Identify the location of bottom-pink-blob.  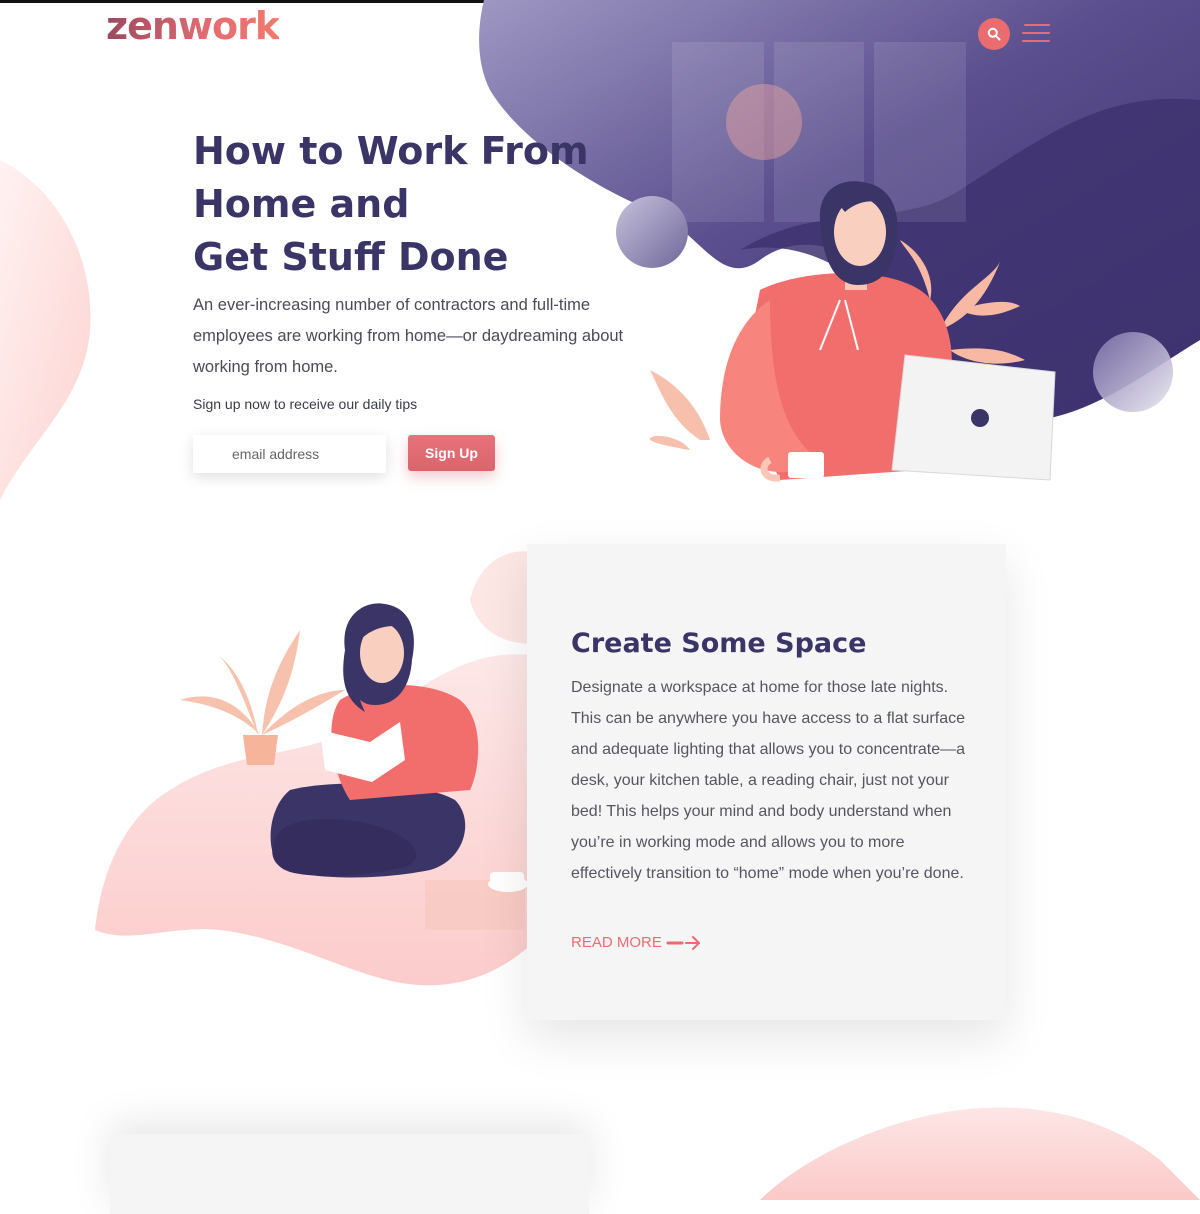
(980, 1153).